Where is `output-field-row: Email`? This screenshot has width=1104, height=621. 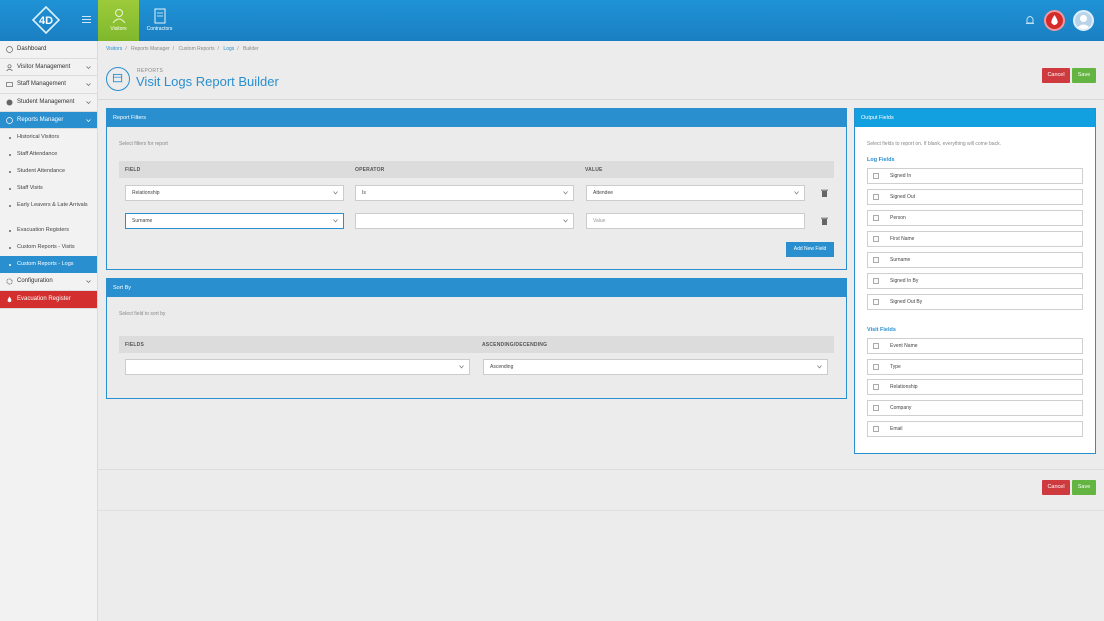
output-field-row: Email is located at coordinates (975, 429).